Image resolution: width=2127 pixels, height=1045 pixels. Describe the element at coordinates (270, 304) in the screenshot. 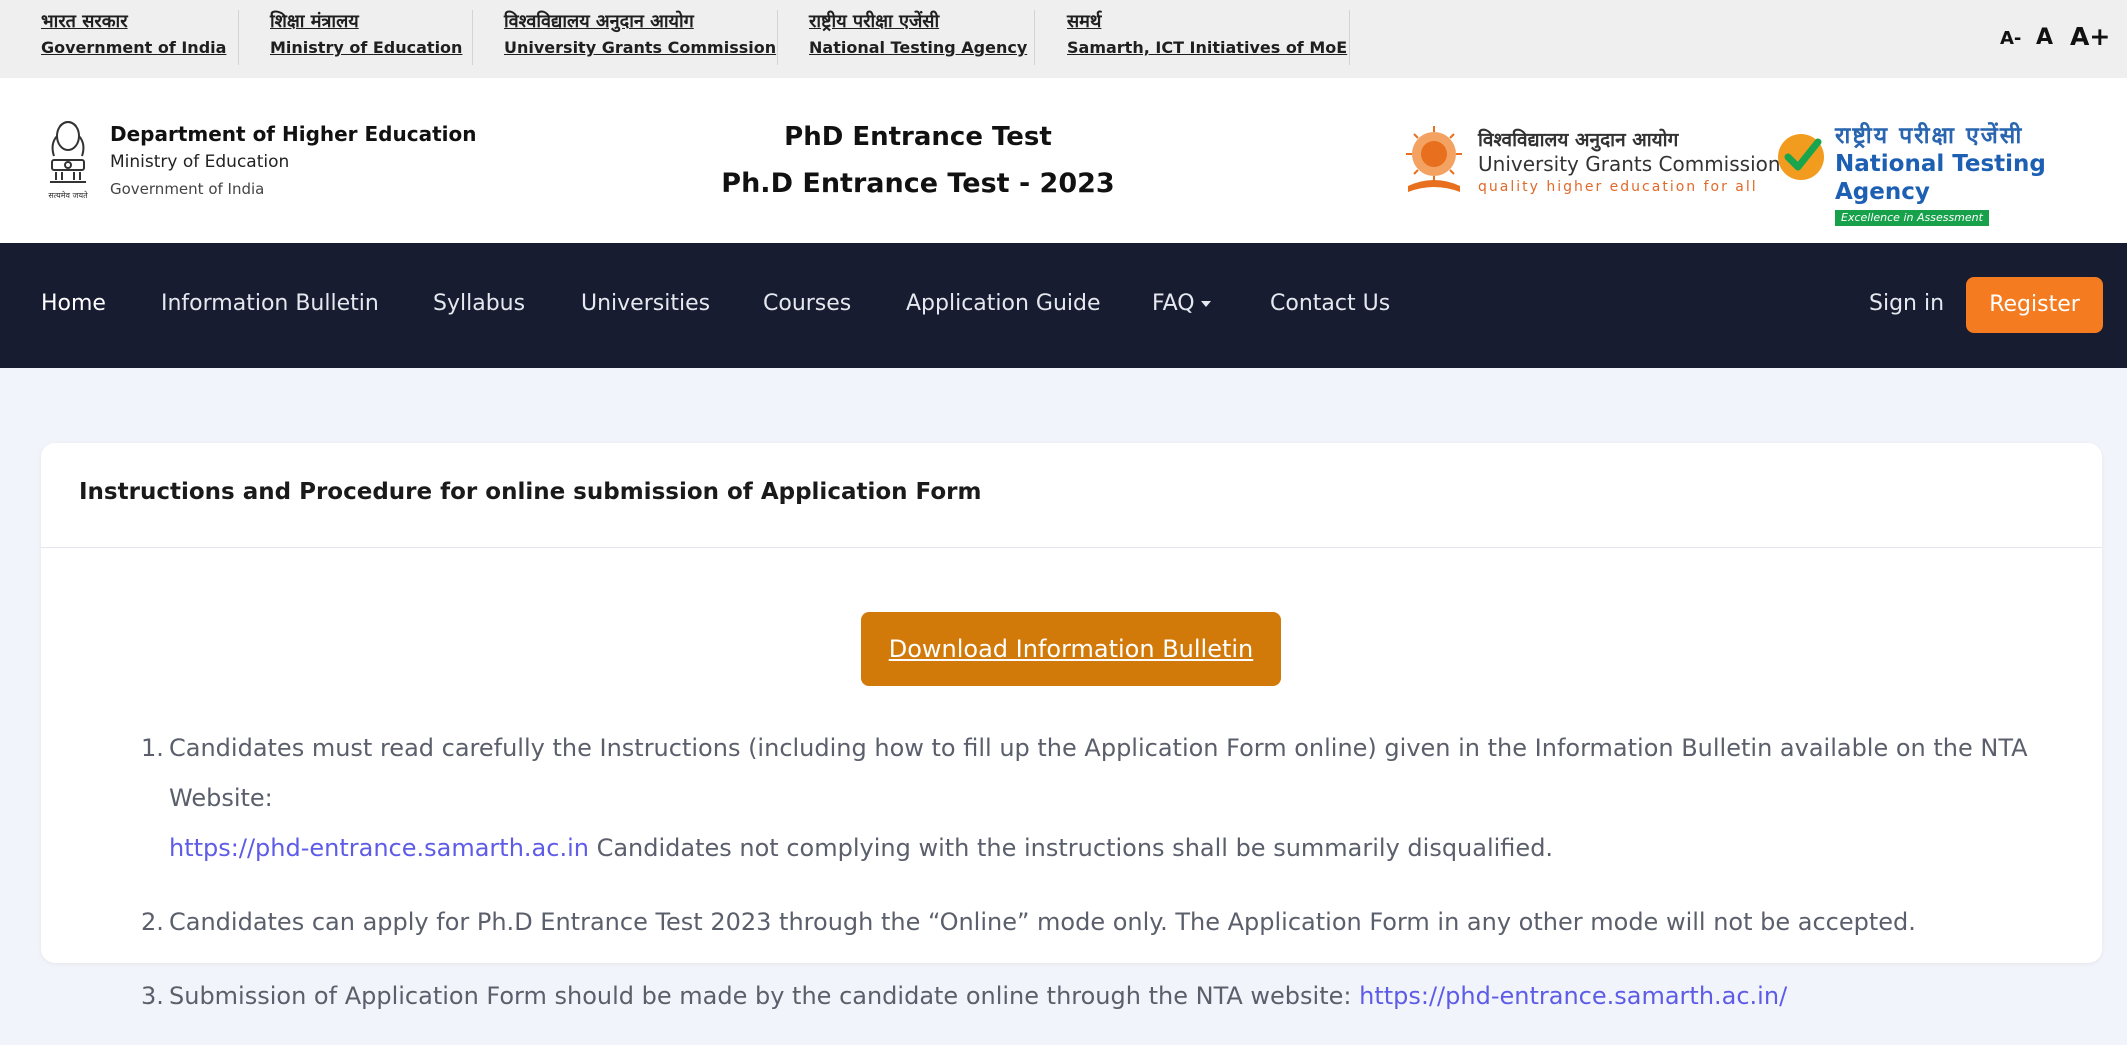

I see `nav-information-bulletin: Information Bulletin` at that location.